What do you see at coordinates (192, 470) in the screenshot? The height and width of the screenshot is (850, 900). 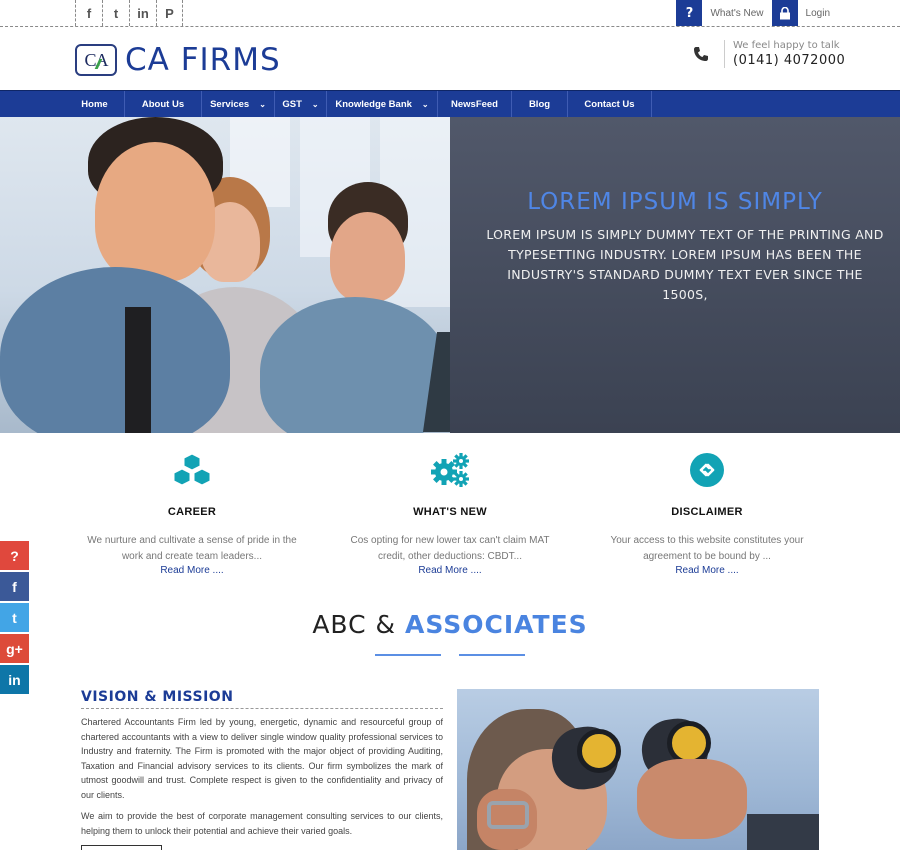 I see `cubes-icon` at bounding box center [192, 470].